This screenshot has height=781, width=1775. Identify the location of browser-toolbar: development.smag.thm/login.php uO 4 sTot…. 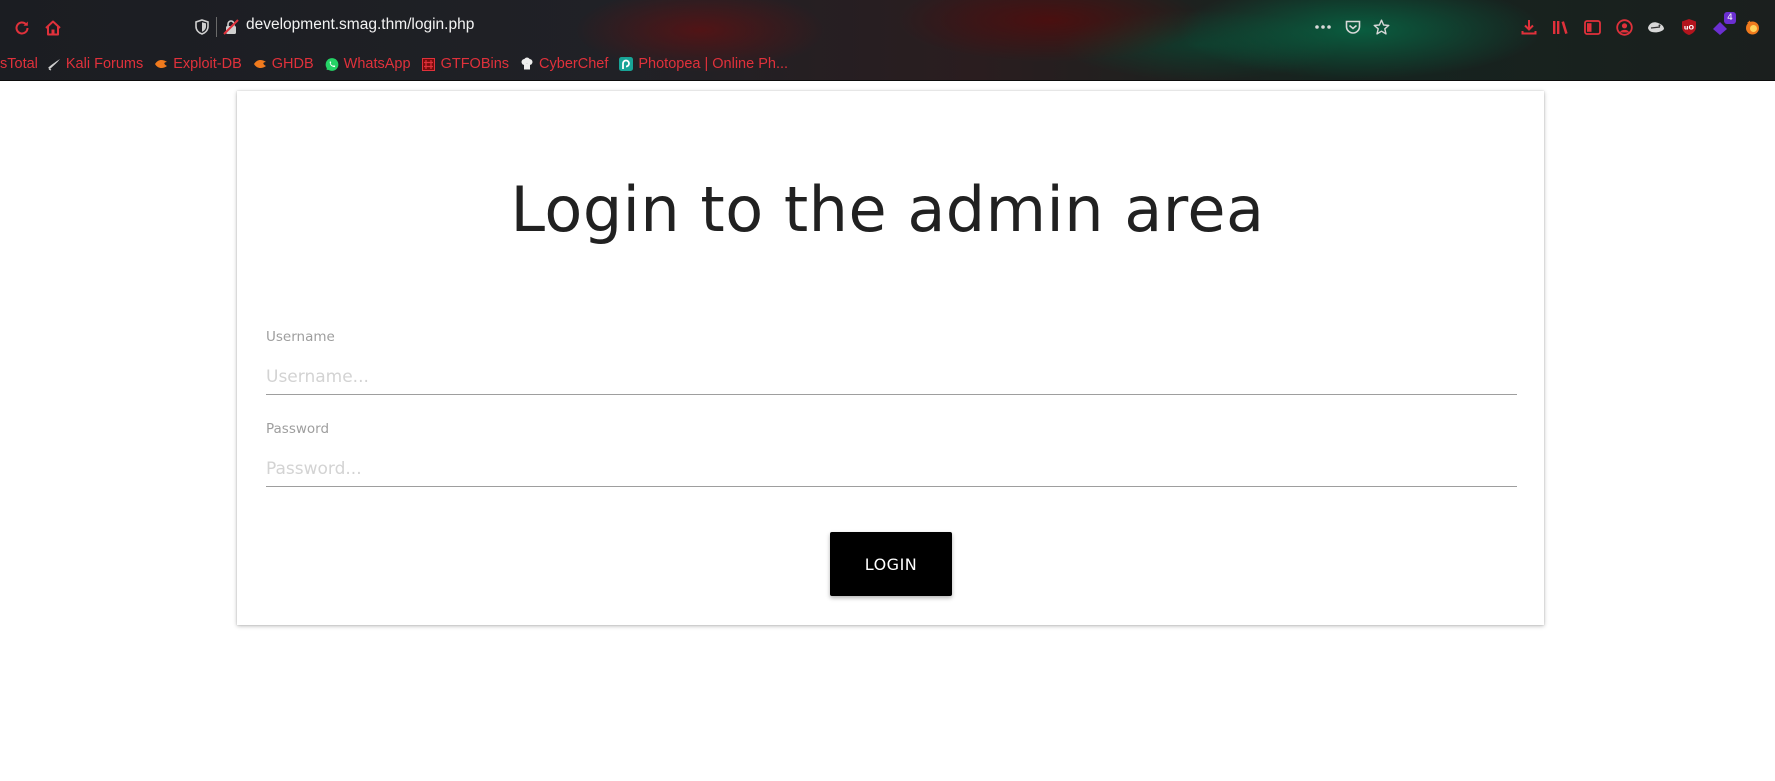
(887, 40).